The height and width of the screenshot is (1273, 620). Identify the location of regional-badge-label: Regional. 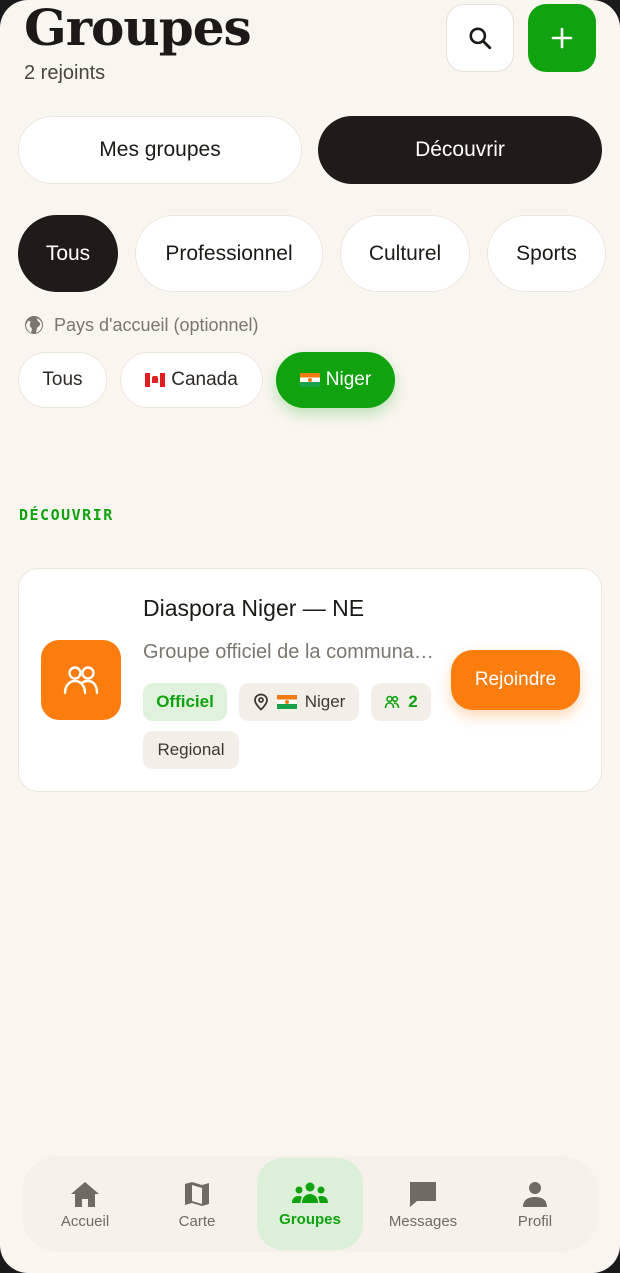
(191, 749).